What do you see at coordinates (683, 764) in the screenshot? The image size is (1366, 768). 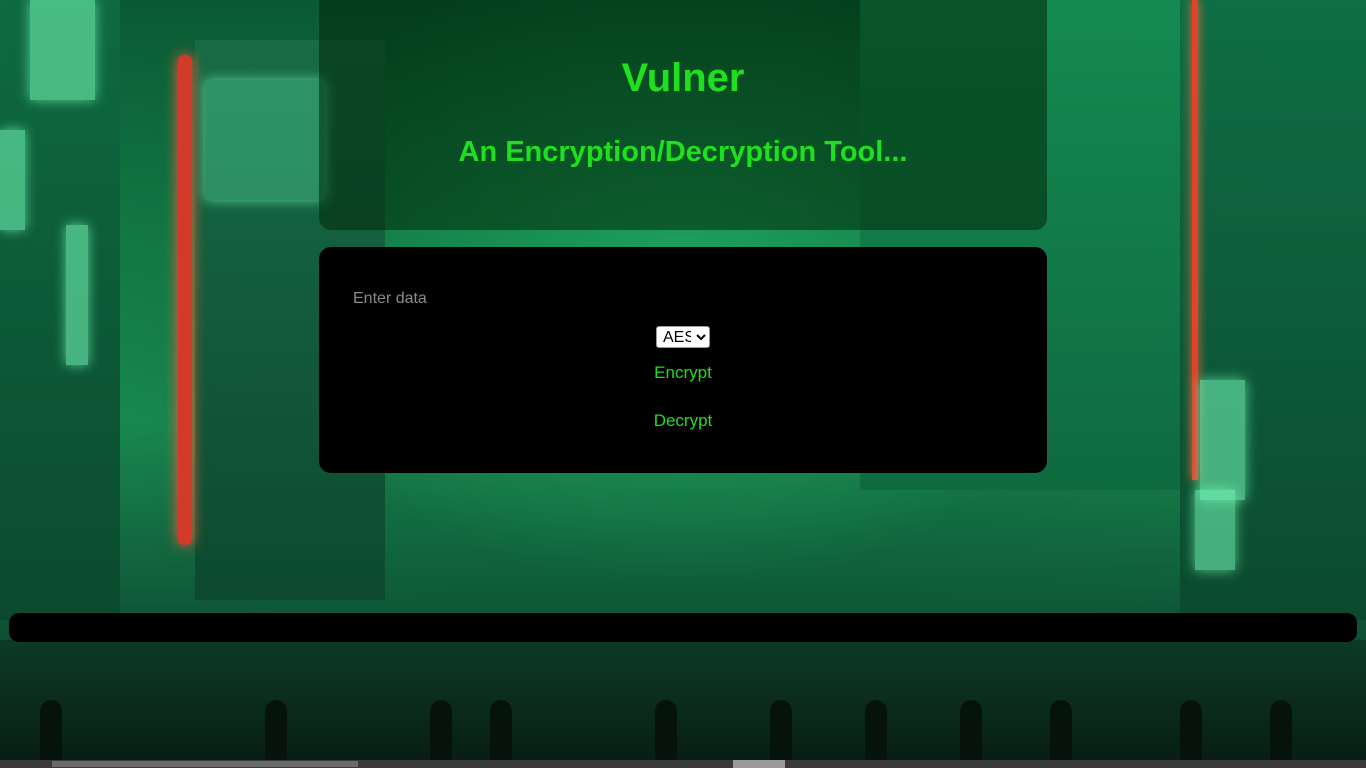 I see `horizontal-scrollbar` at bounding box center [683, 764].